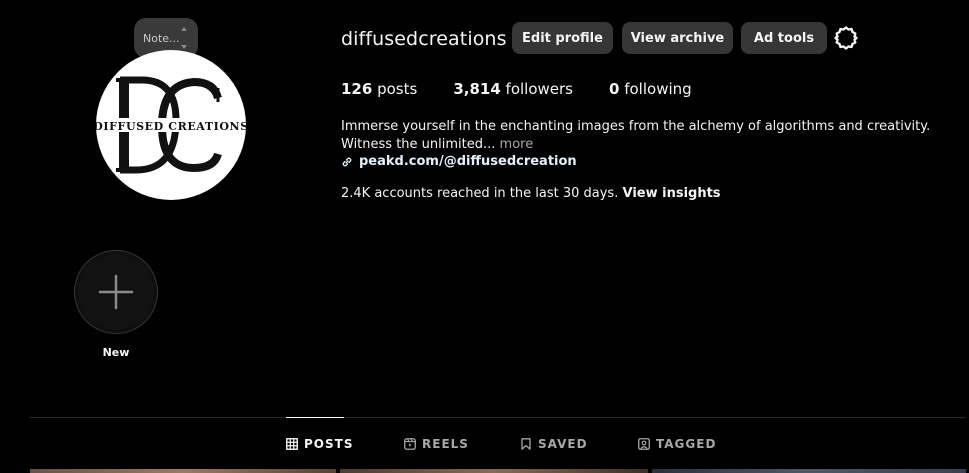  Describe the element at coordinates (329, 444) in the screenshot. I see `tab-posts-label: POSTS` at that location.